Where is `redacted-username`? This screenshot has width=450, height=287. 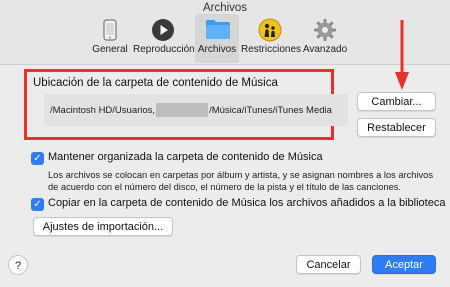
redacted-username is located at coordinates (182, 110).